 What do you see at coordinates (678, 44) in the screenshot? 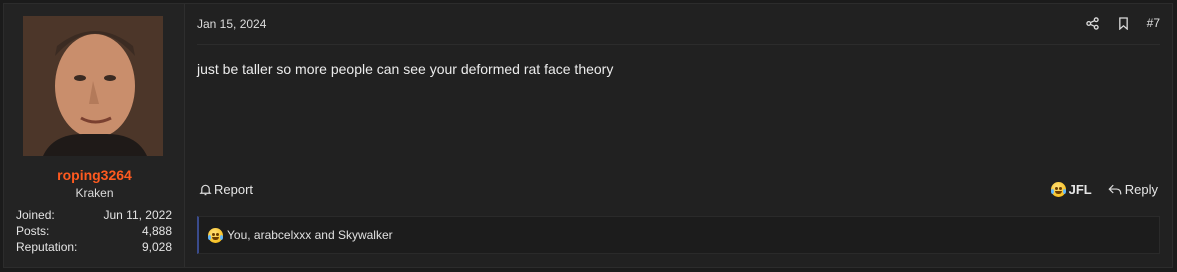
I see `header-divider` at bounding box center [678, 44].